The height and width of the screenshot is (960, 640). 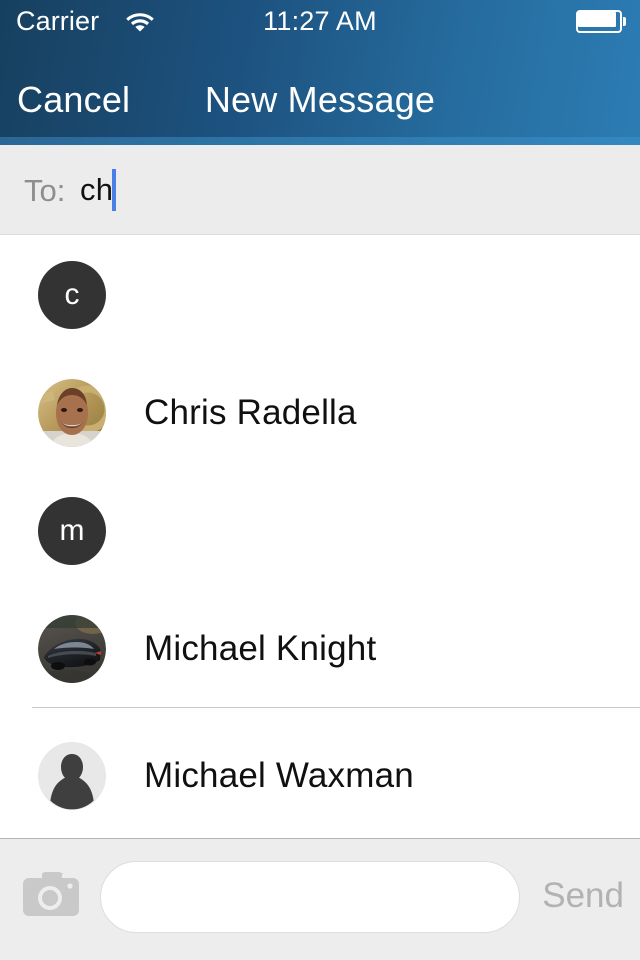 I want to click on contact-name: Michael Knight, so click(x=260, y=648).